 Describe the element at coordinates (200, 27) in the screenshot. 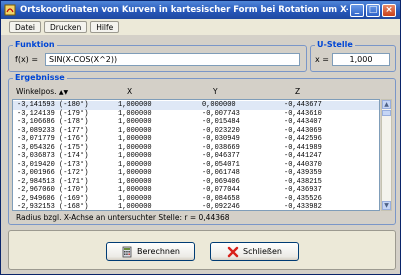

I see `menu-bar: Datei Drucken Hilfe` at that location.